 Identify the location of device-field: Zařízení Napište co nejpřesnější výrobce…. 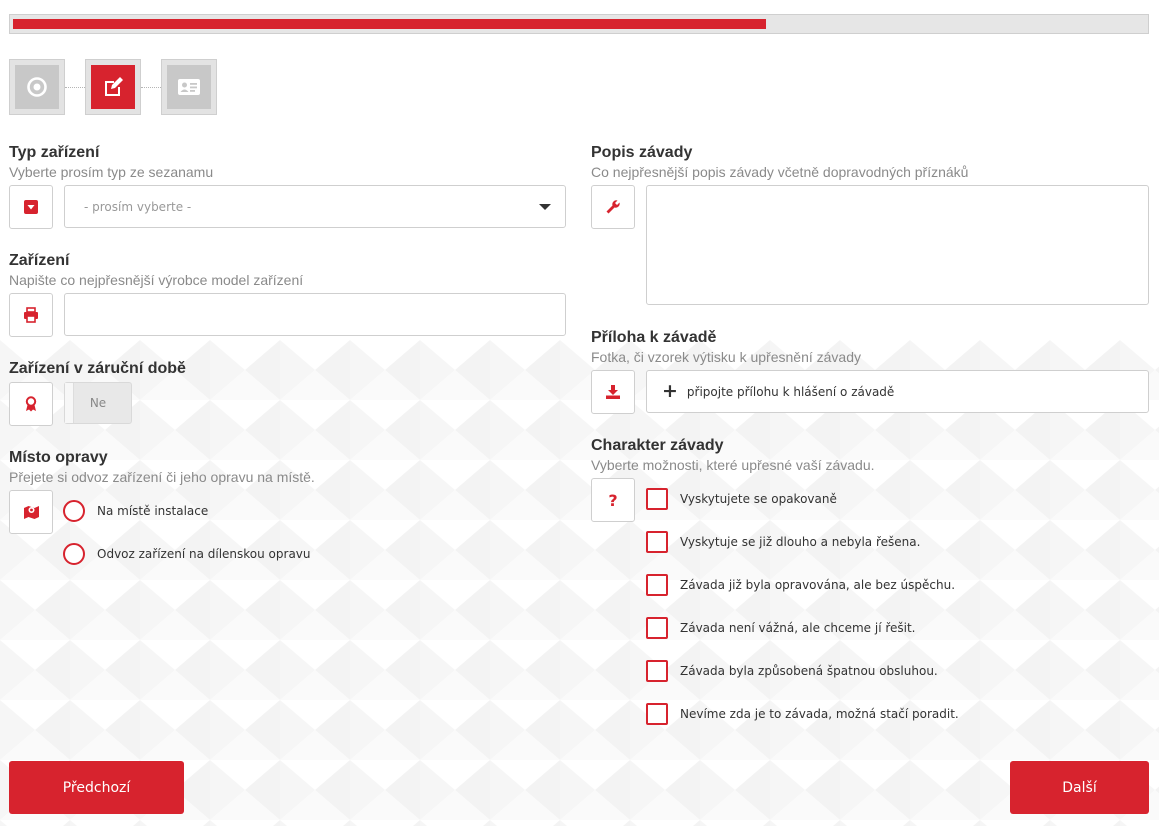
(289, 294).